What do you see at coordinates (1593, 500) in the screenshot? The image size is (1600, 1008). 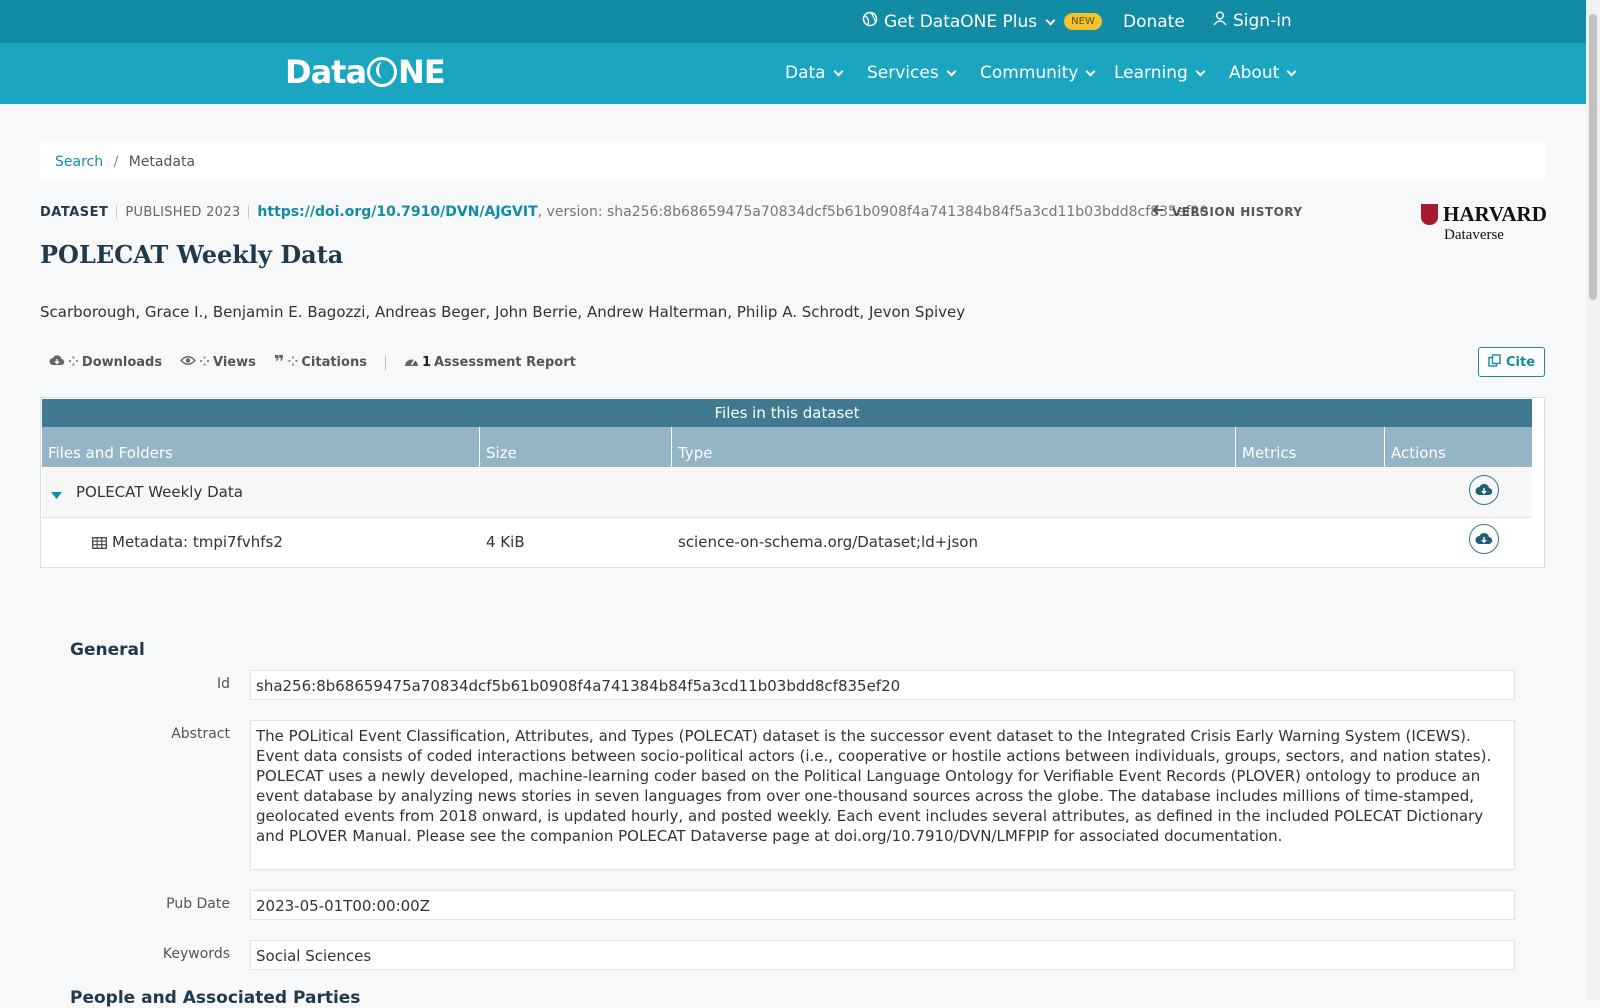 I see `page-scrollbar` at bounding box center [1593, 500].